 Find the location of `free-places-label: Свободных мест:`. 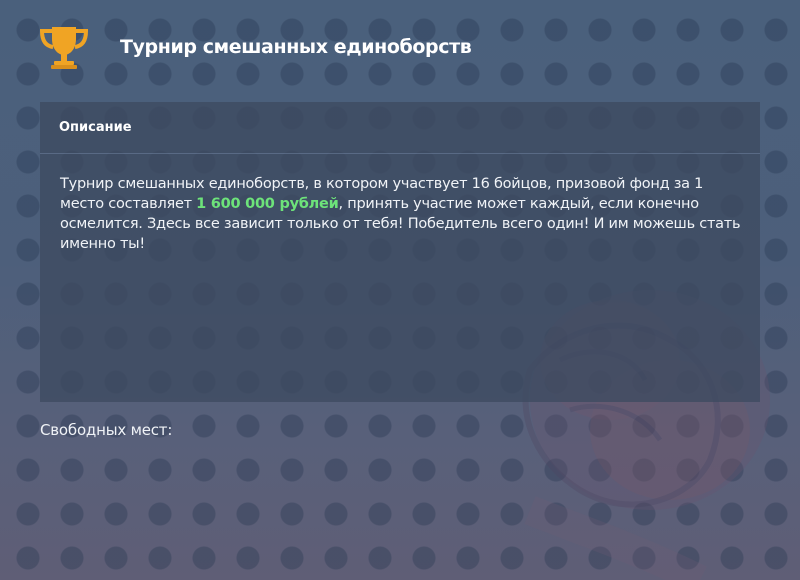

free-places-label: Свободных мест: is located at coordinates (106, 430).